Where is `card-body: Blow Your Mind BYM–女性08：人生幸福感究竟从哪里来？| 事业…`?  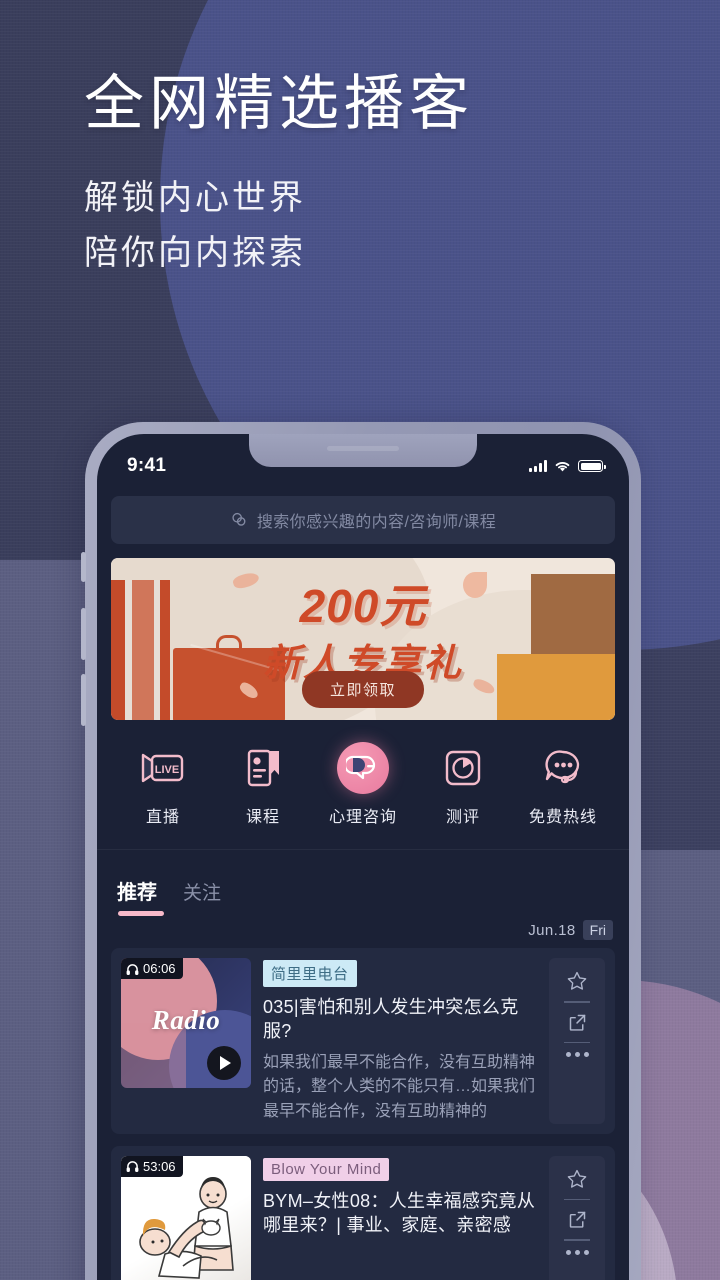
card-body: Blow Your Mind BYM–女性08：人生幸福感究竟从哪里来？| 事业… is located at coordinates (400, 1218).